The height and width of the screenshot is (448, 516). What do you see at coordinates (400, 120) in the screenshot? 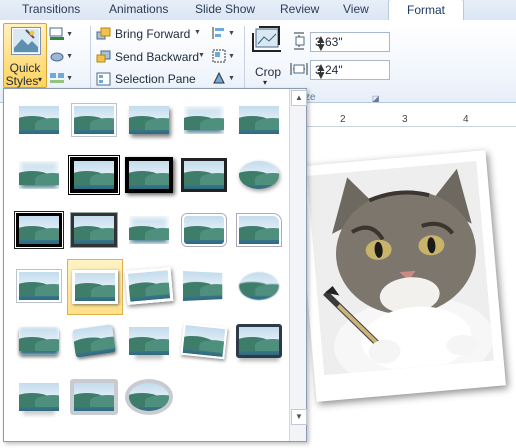
I see `horizontal-ruler: 2 3 4` at bounding box center [400, 120].